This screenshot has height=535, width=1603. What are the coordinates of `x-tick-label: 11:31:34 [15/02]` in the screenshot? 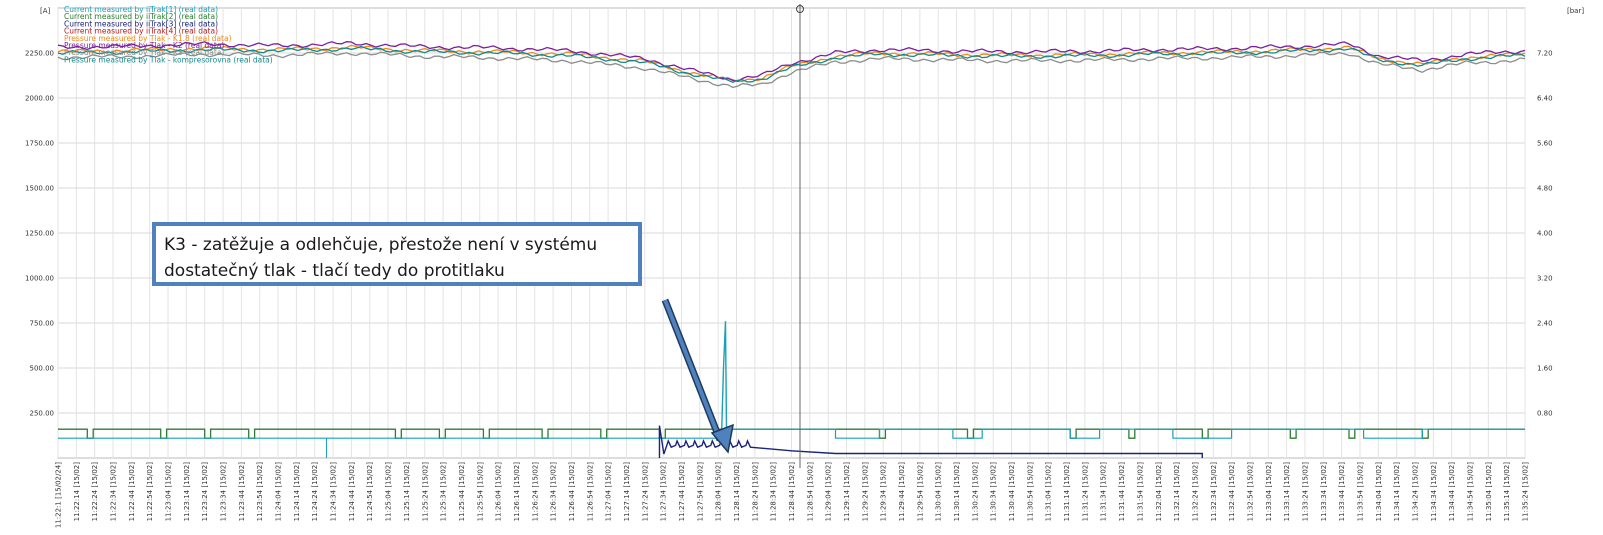 It's located at (1104, 492).